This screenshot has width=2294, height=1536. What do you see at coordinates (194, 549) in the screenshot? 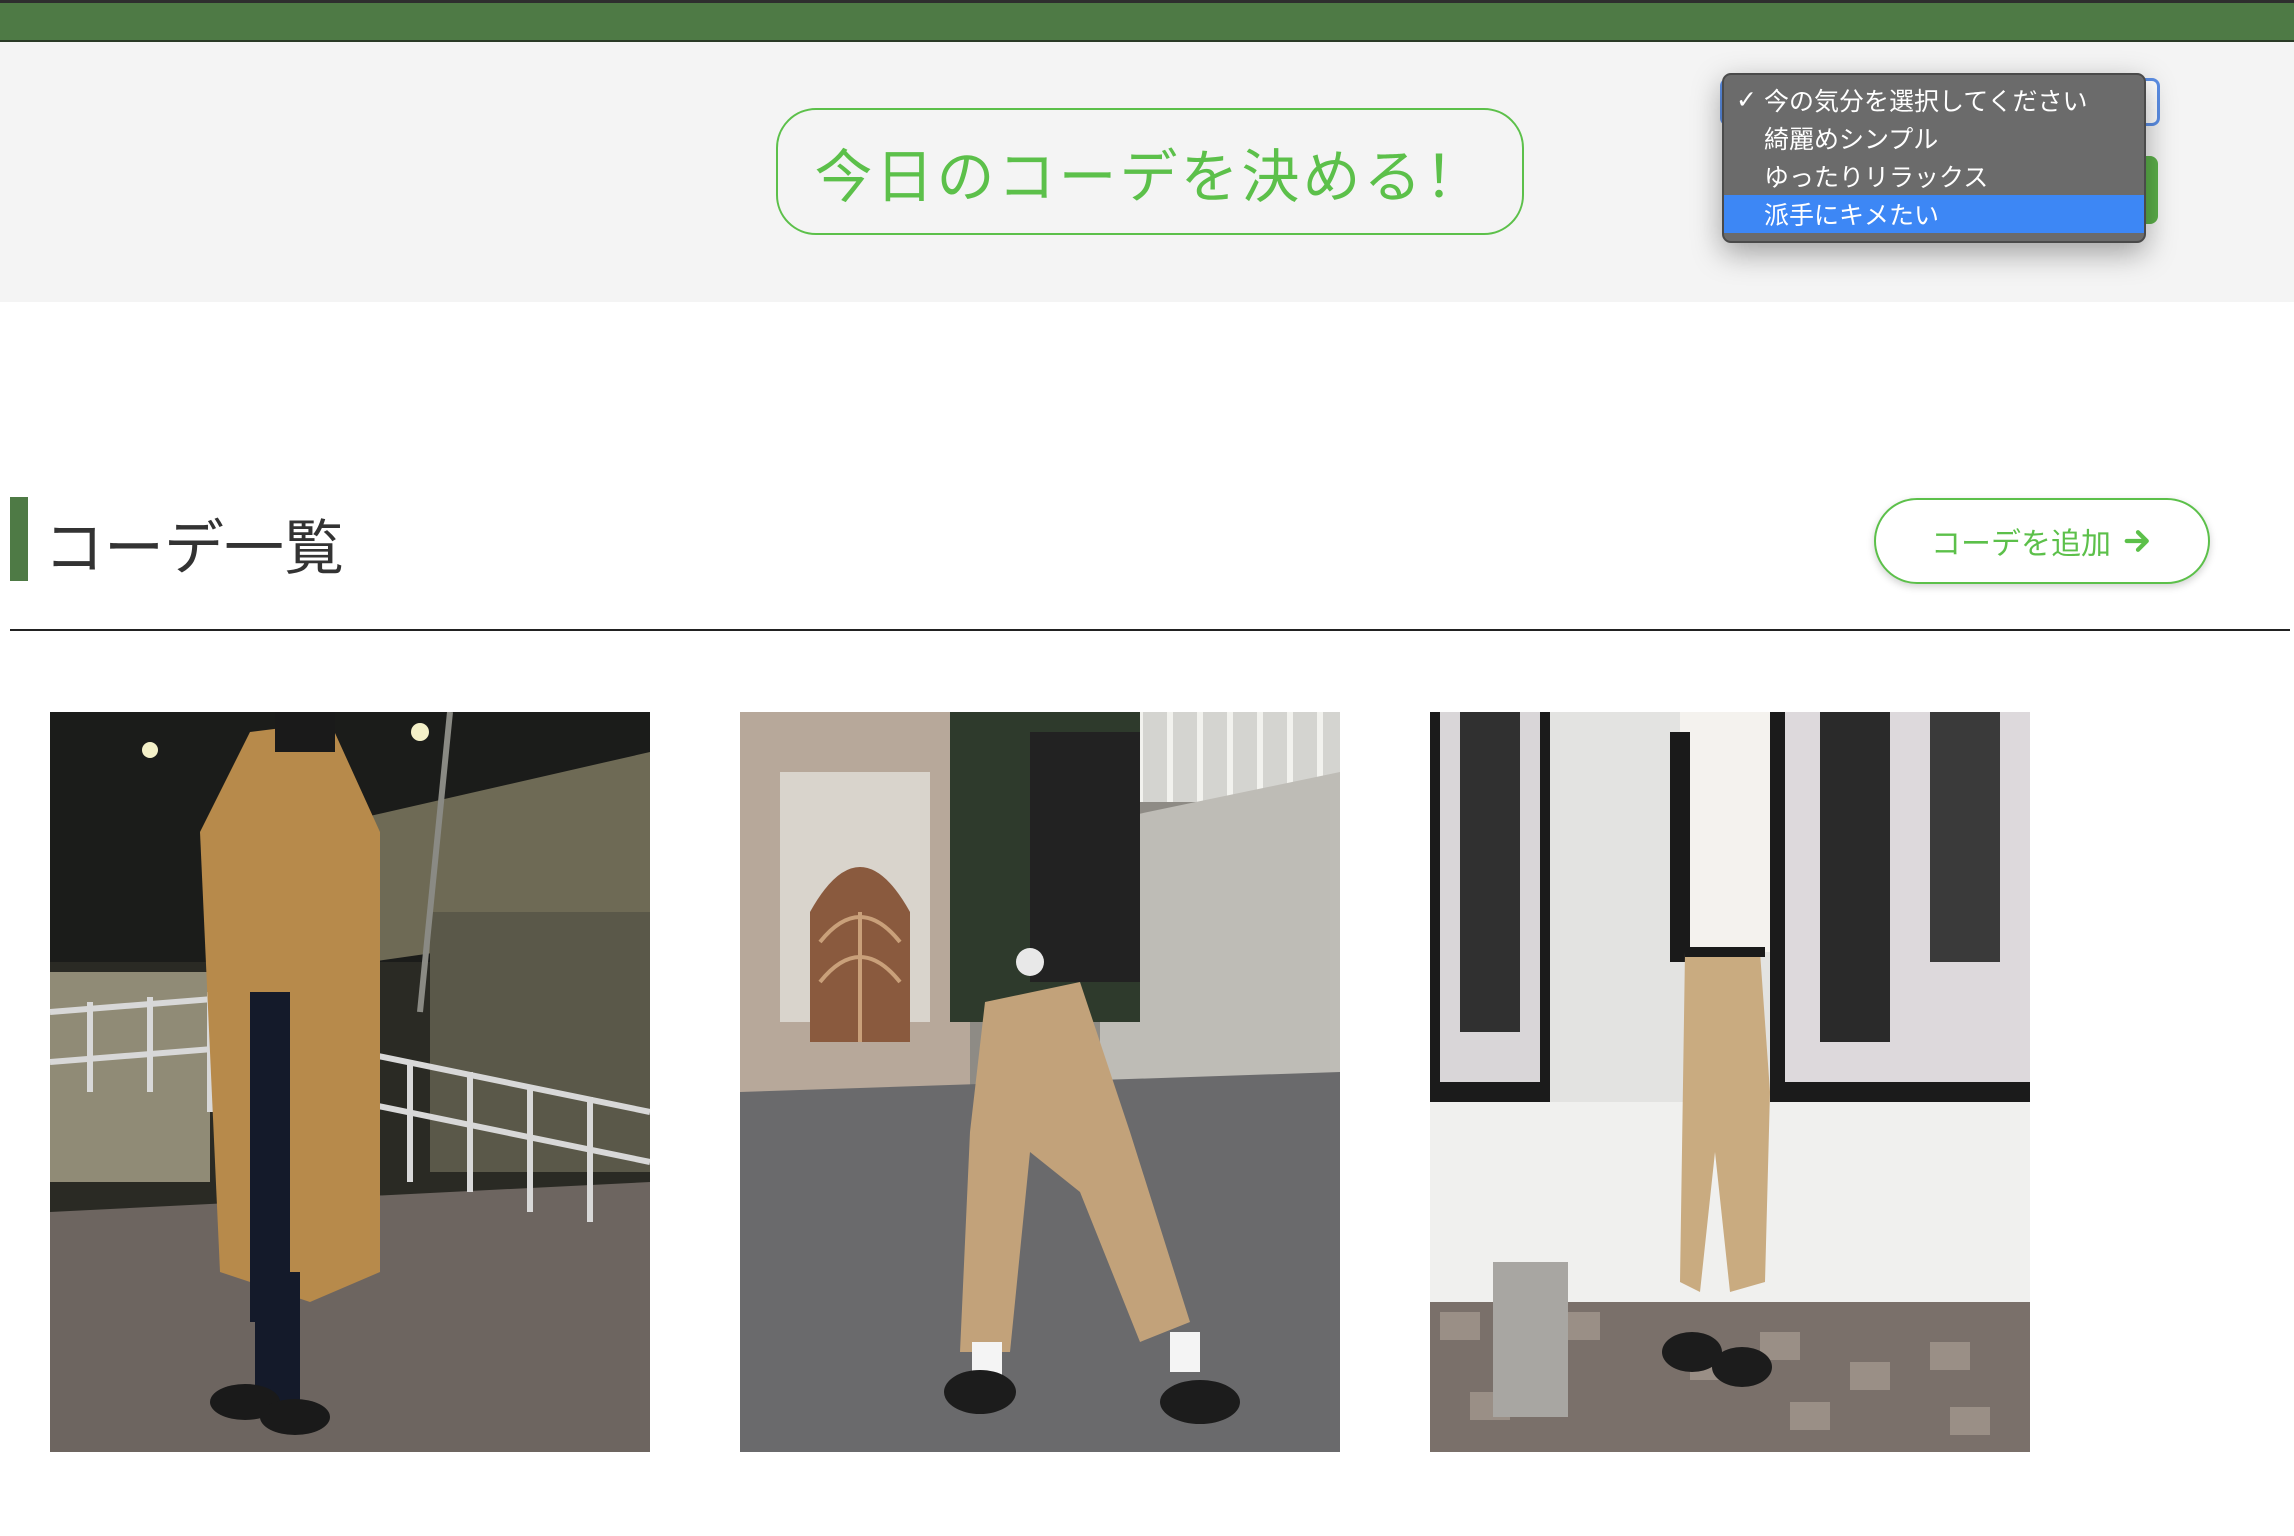
I see `section-title: コーデ一覧` at bounding box center [194, 549].